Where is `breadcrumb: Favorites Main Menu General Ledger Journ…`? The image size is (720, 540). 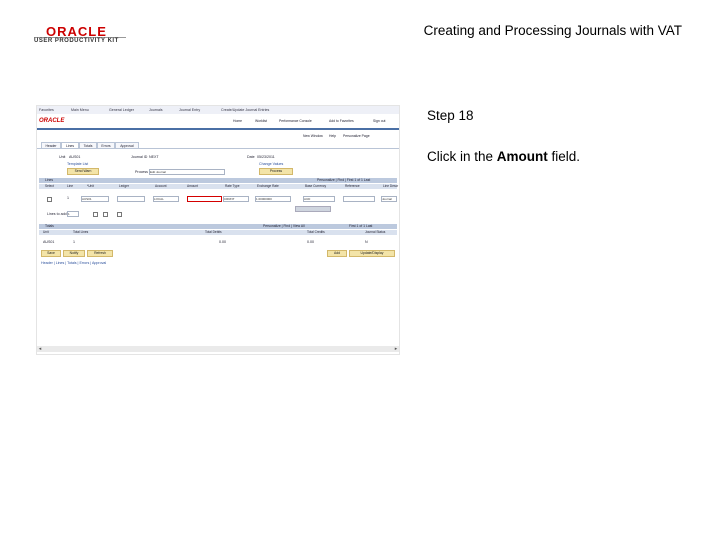
breadcrumb: Favorites Main Menu General Ledger Journ… is located at coordinates (218, 110).